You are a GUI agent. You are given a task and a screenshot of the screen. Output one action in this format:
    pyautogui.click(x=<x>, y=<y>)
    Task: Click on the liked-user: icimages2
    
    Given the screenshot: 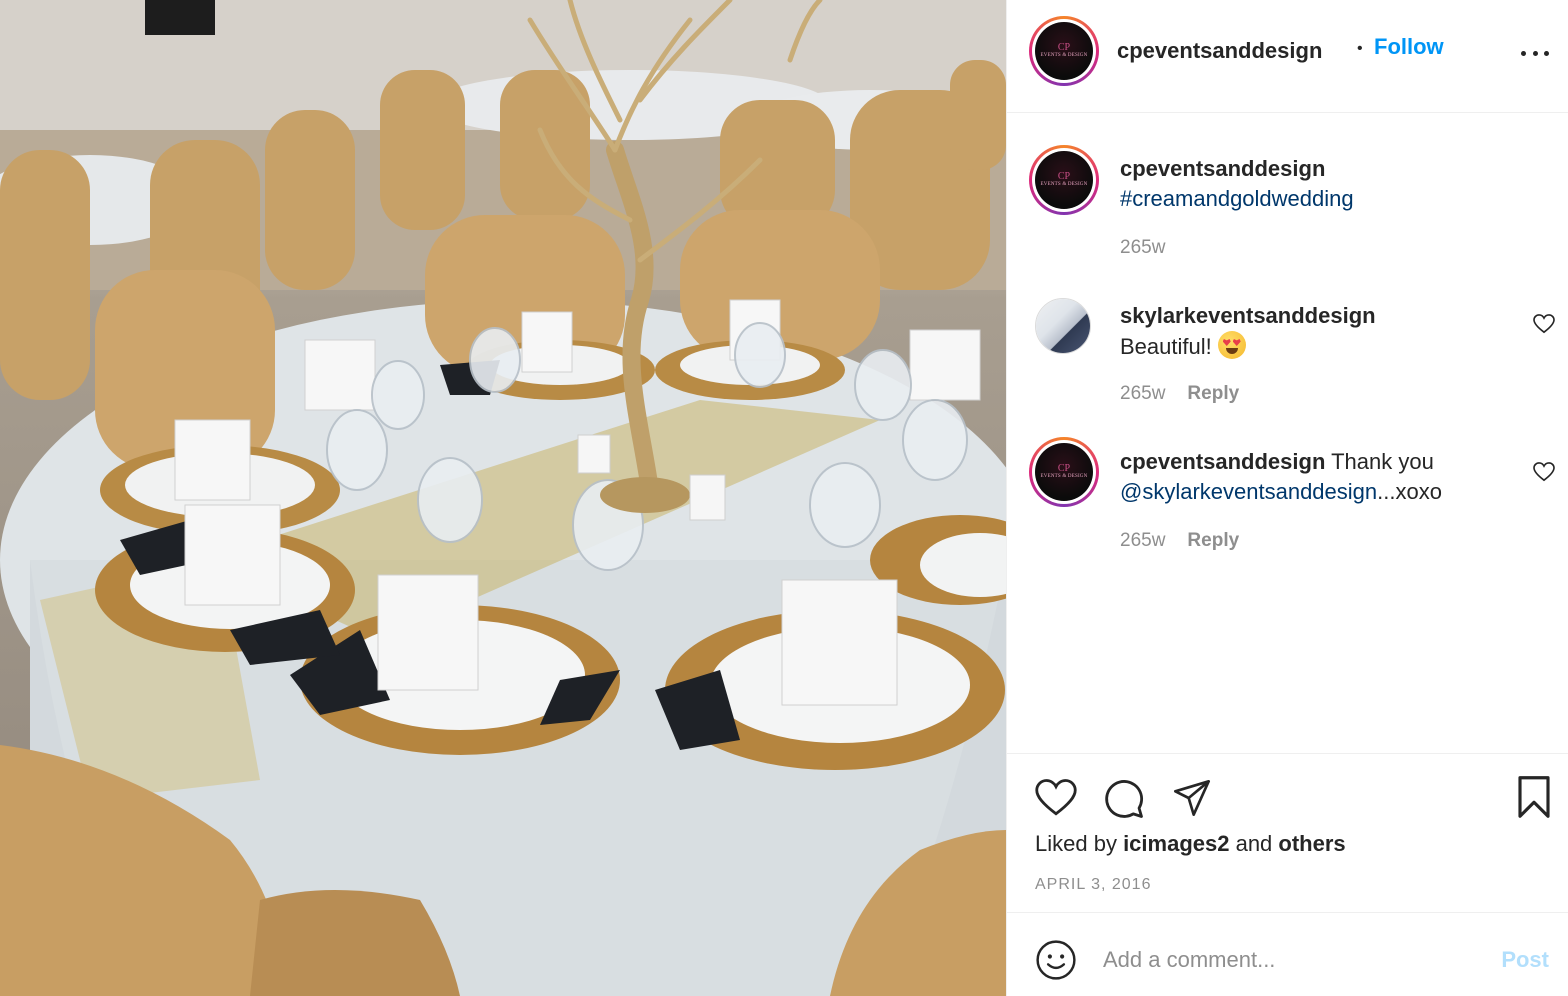 What is the action you would take?
    pyautogui.click(x=1176, y=843)
    